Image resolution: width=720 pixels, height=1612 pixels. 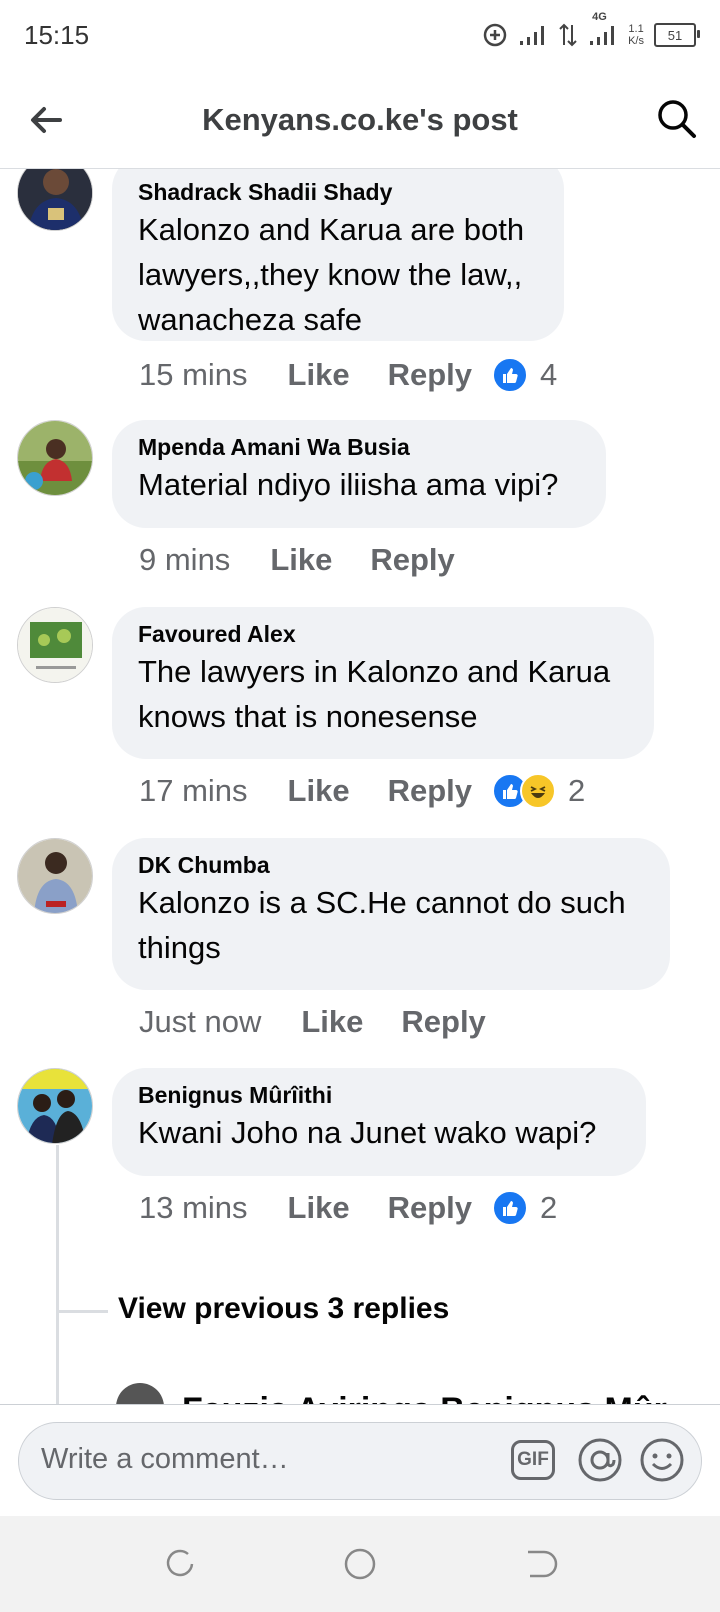 I want to click on gif-icon: GIF, so click(x=533, y=1460).